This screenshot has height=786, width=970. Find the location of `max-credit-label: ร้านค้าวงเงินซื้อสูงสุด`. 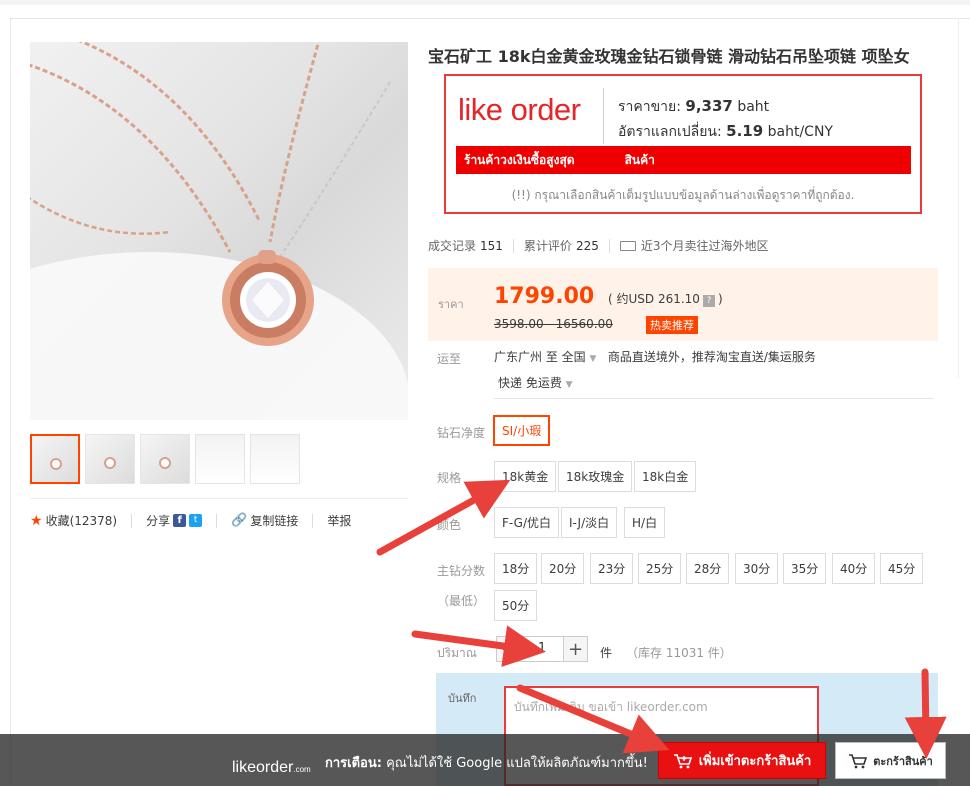

max-credit-label: ร้านค้าวงเงินซื้อสูงสุด is located at coordinates (519, 159).